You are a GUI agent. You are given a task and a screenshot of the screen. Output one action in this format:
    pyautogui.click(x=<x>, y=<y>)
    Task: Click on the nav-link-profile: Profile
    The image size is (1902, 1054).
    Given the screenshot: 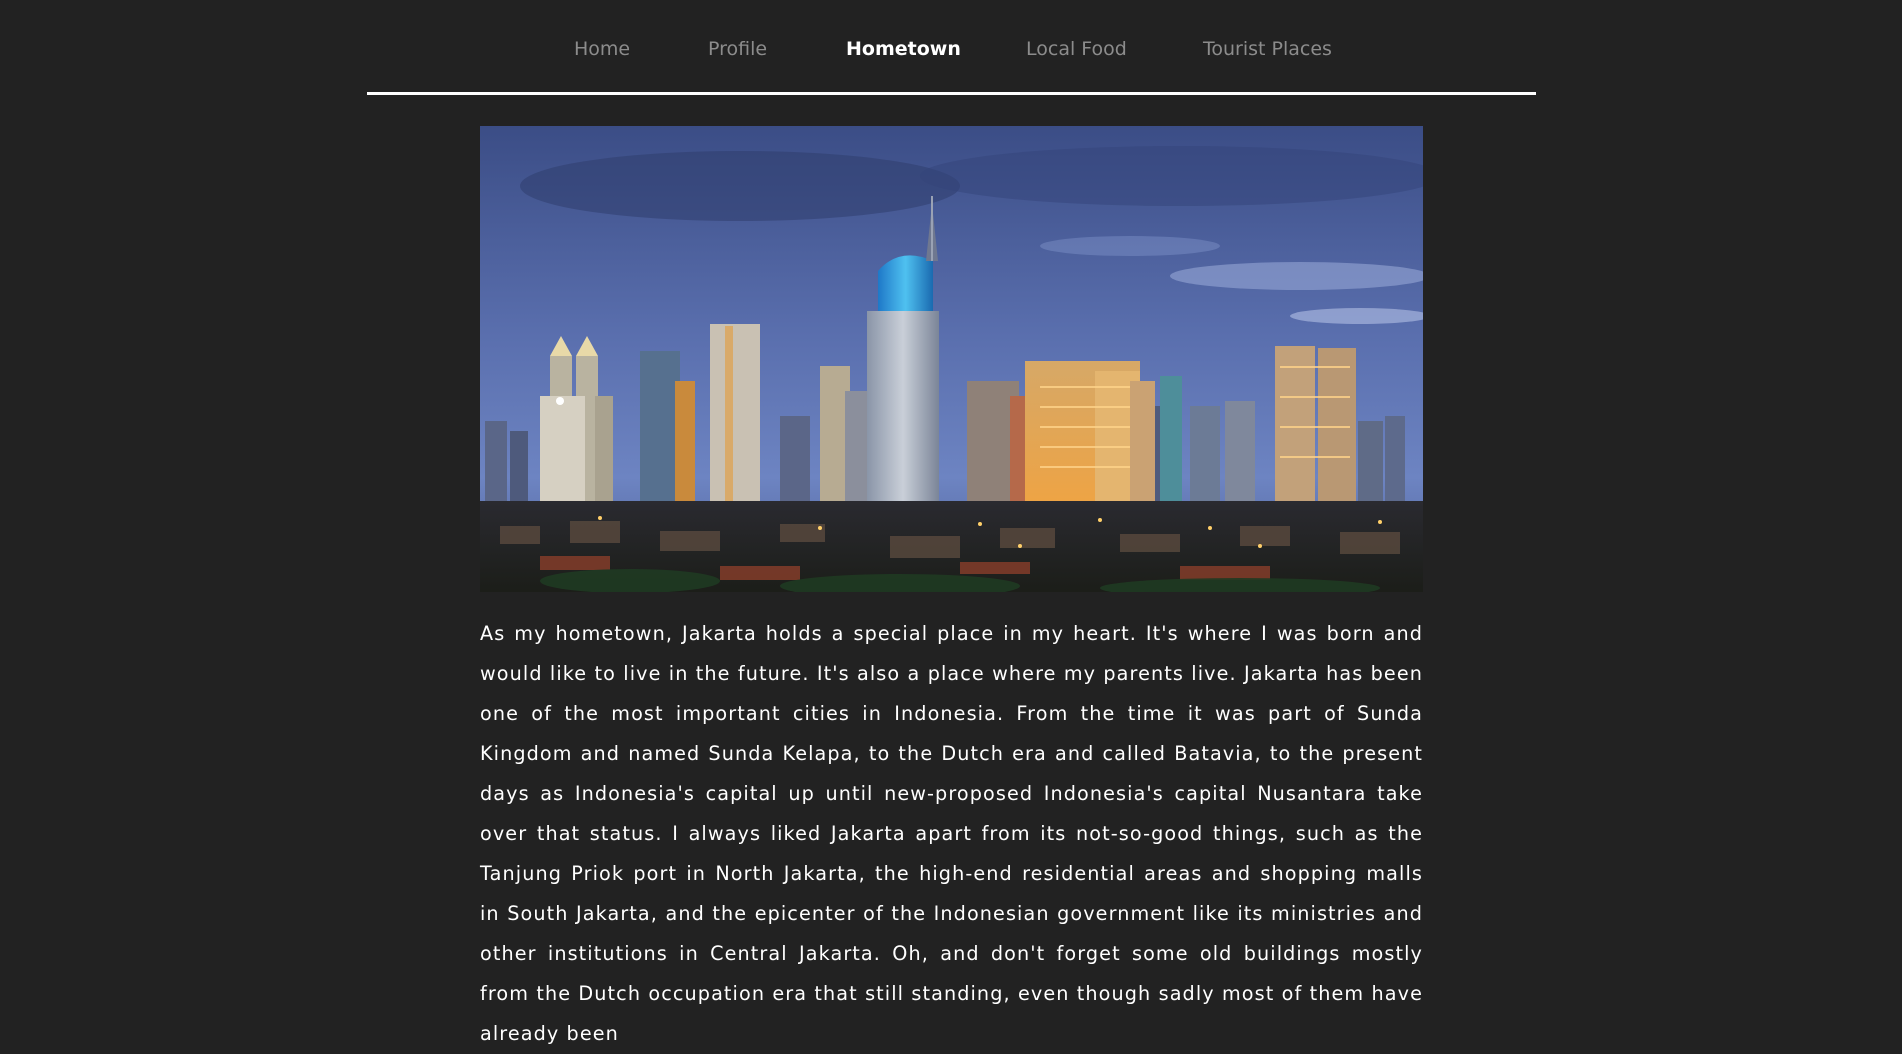 What is the action you would take?
    pyautogui.click(x=737, y=49)
    